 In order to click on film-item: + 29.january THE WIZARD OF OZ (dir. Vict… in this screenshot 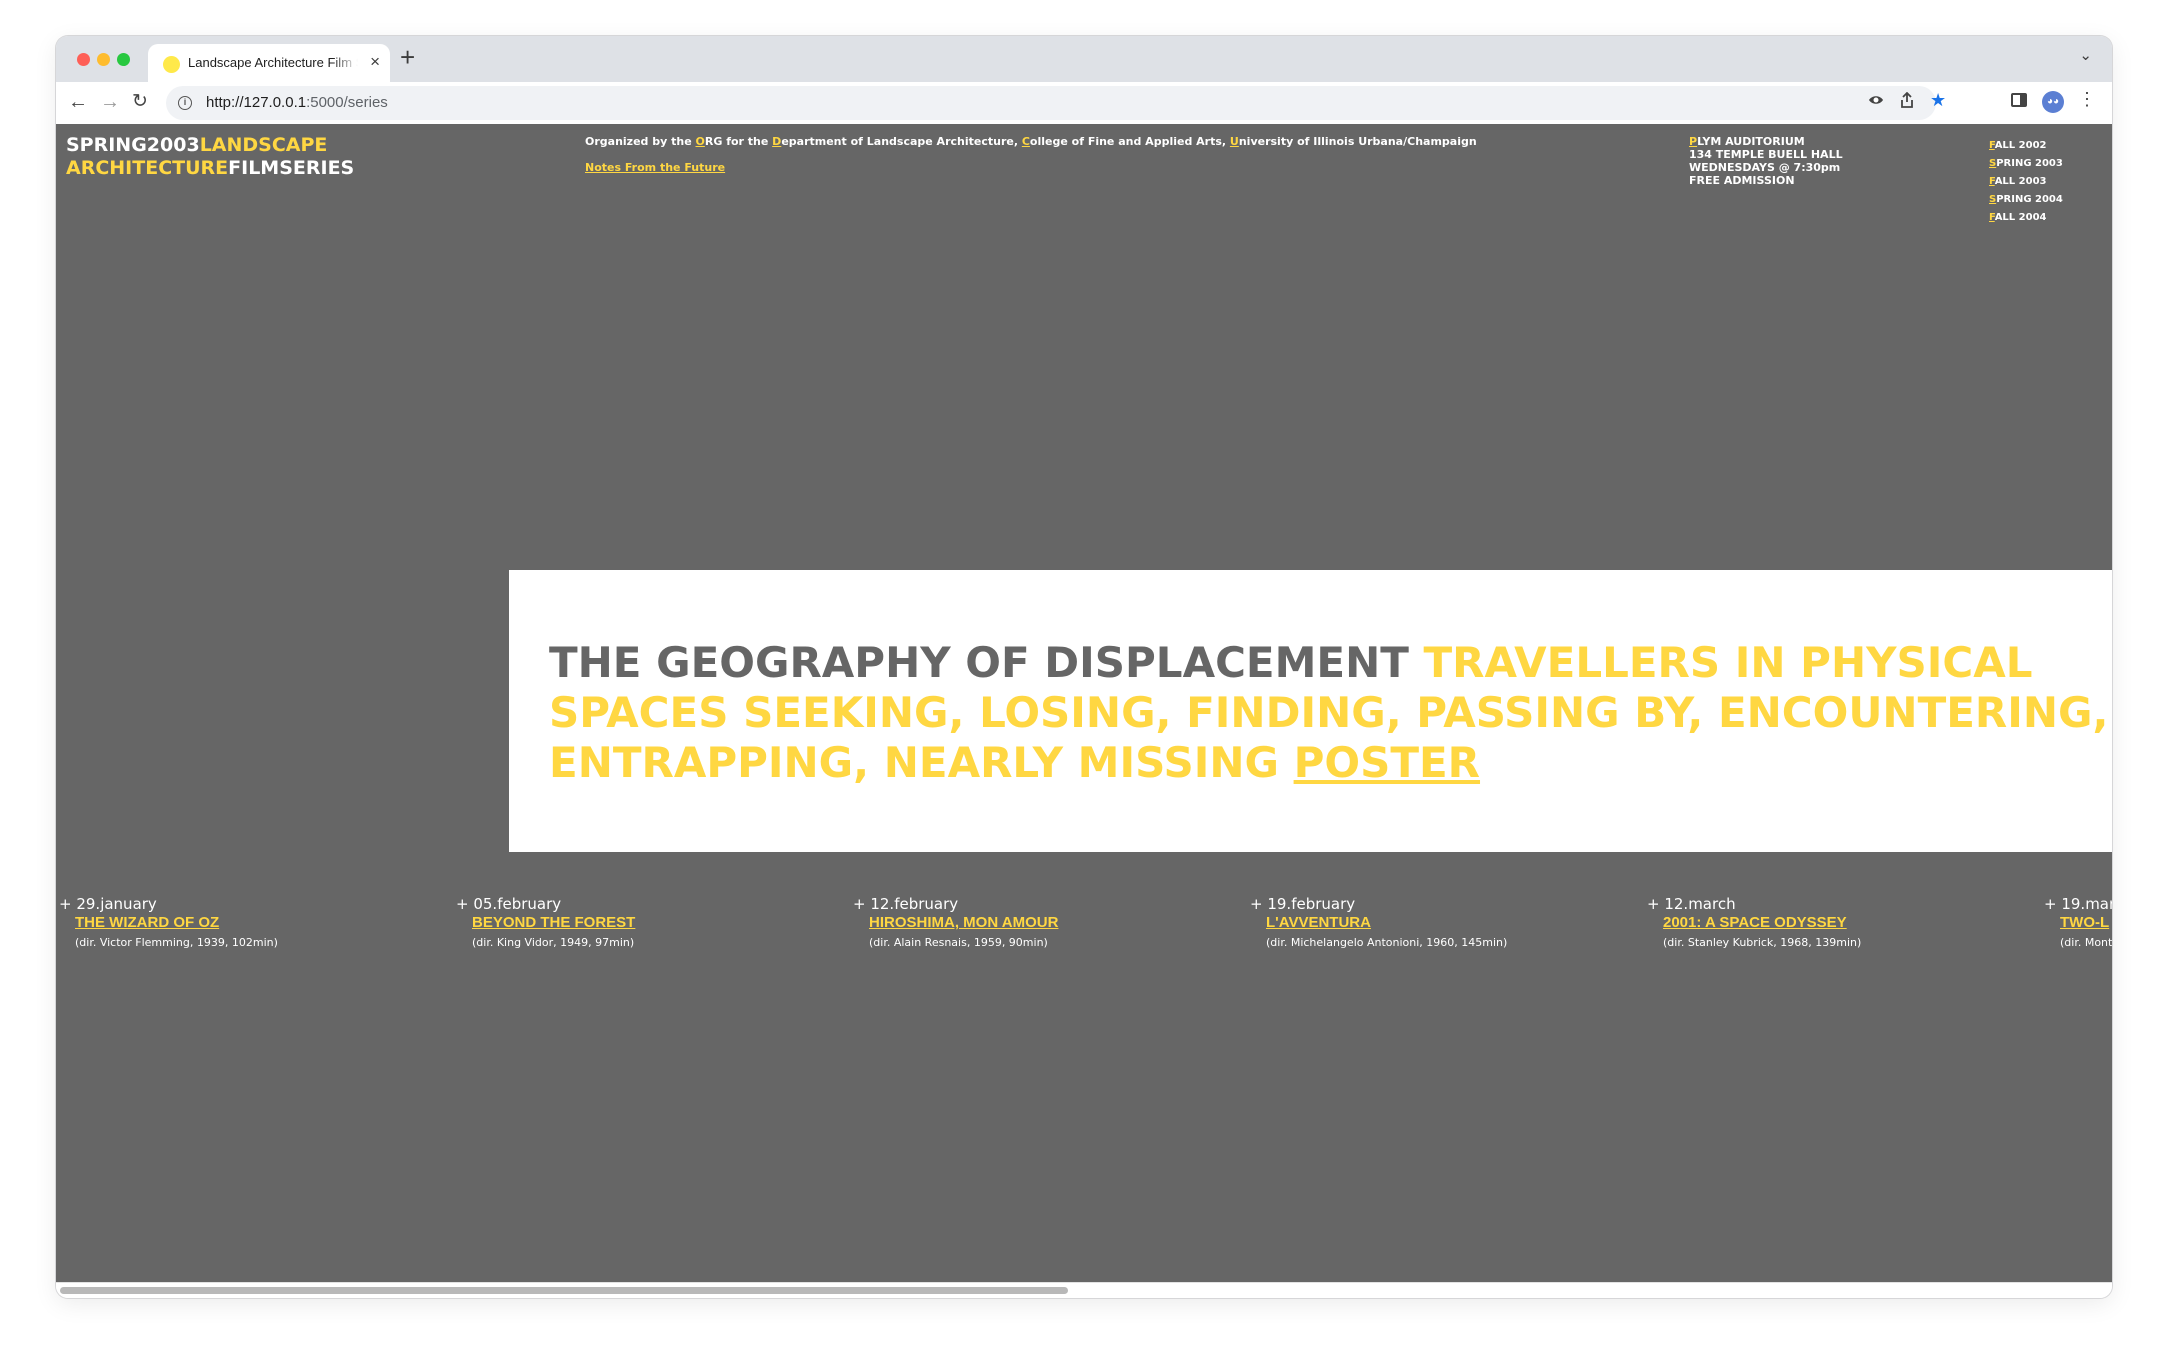, I will do `click(254, 924)`.